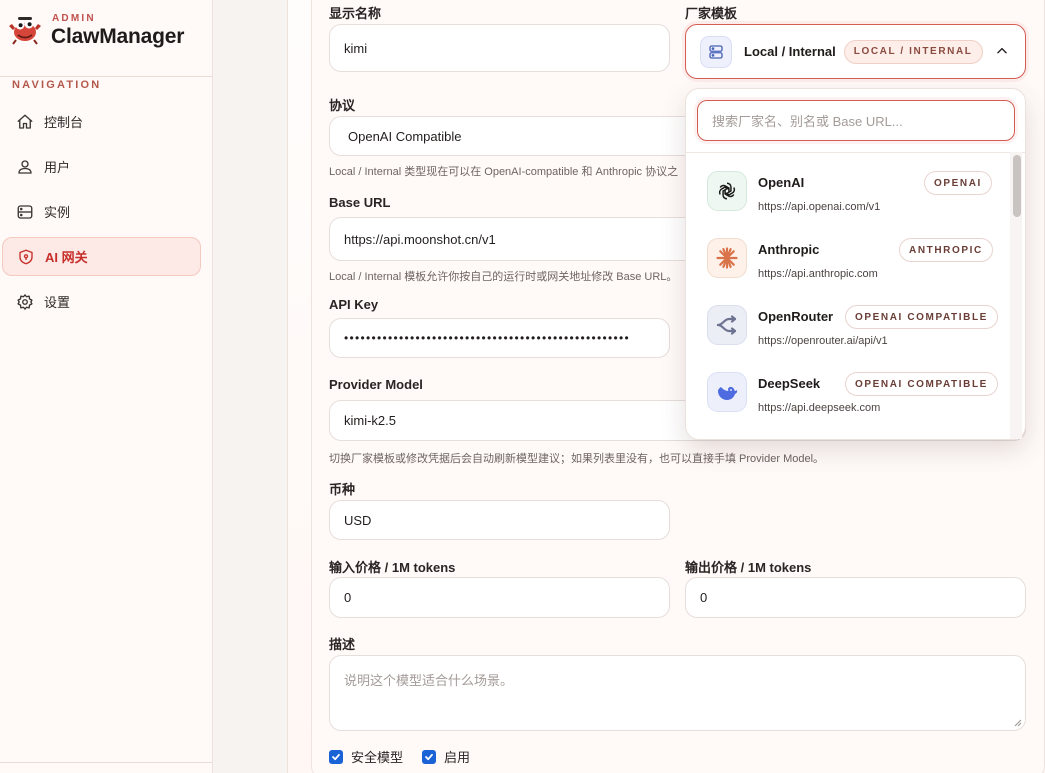  What do you see at coordinates (789, 249) in the screenshot?
I see `vendor-option-name: Anthropic` at bounding box center [789, 249].